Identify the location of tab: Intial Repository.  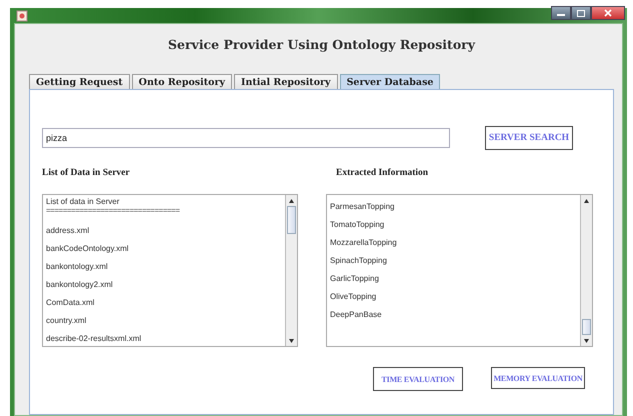
(286, 81).